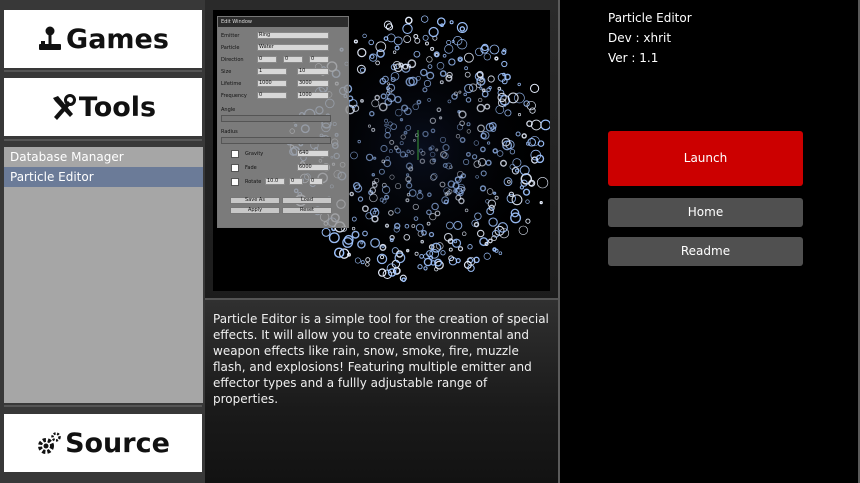  Describe the element at coordinates (230, 36) in the screenshot. I see `emitter-label: Emitter` at that location.